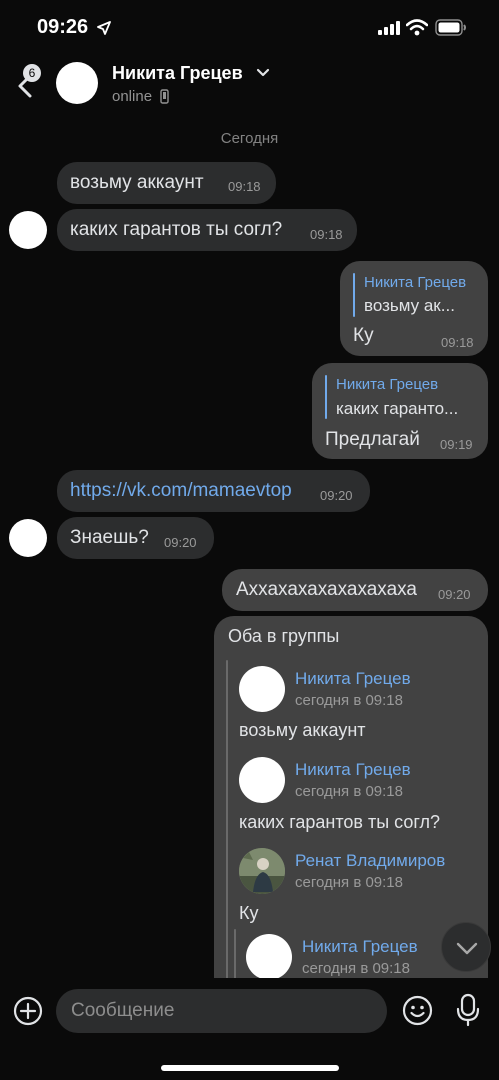  Describe the element at coordinates (104, 28) in the screenshot. I see `location-arrow-icon` at that location.